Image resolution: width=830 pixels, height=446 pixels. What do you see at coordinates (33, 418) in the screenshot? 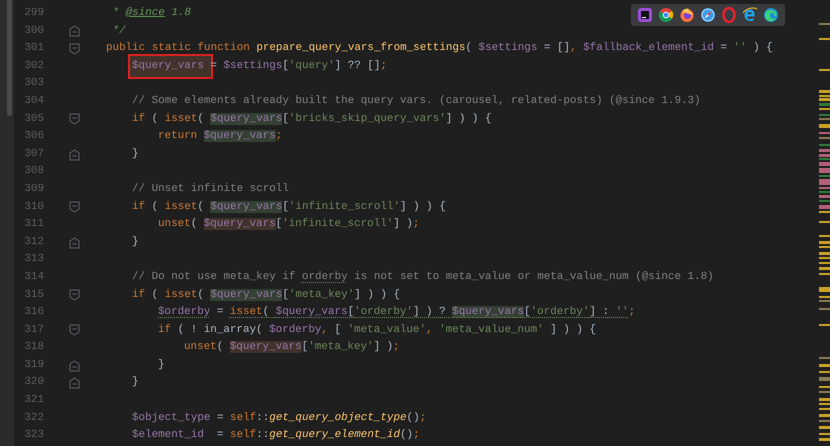
I see `line-number: 322` at bounding box center [33, 418].